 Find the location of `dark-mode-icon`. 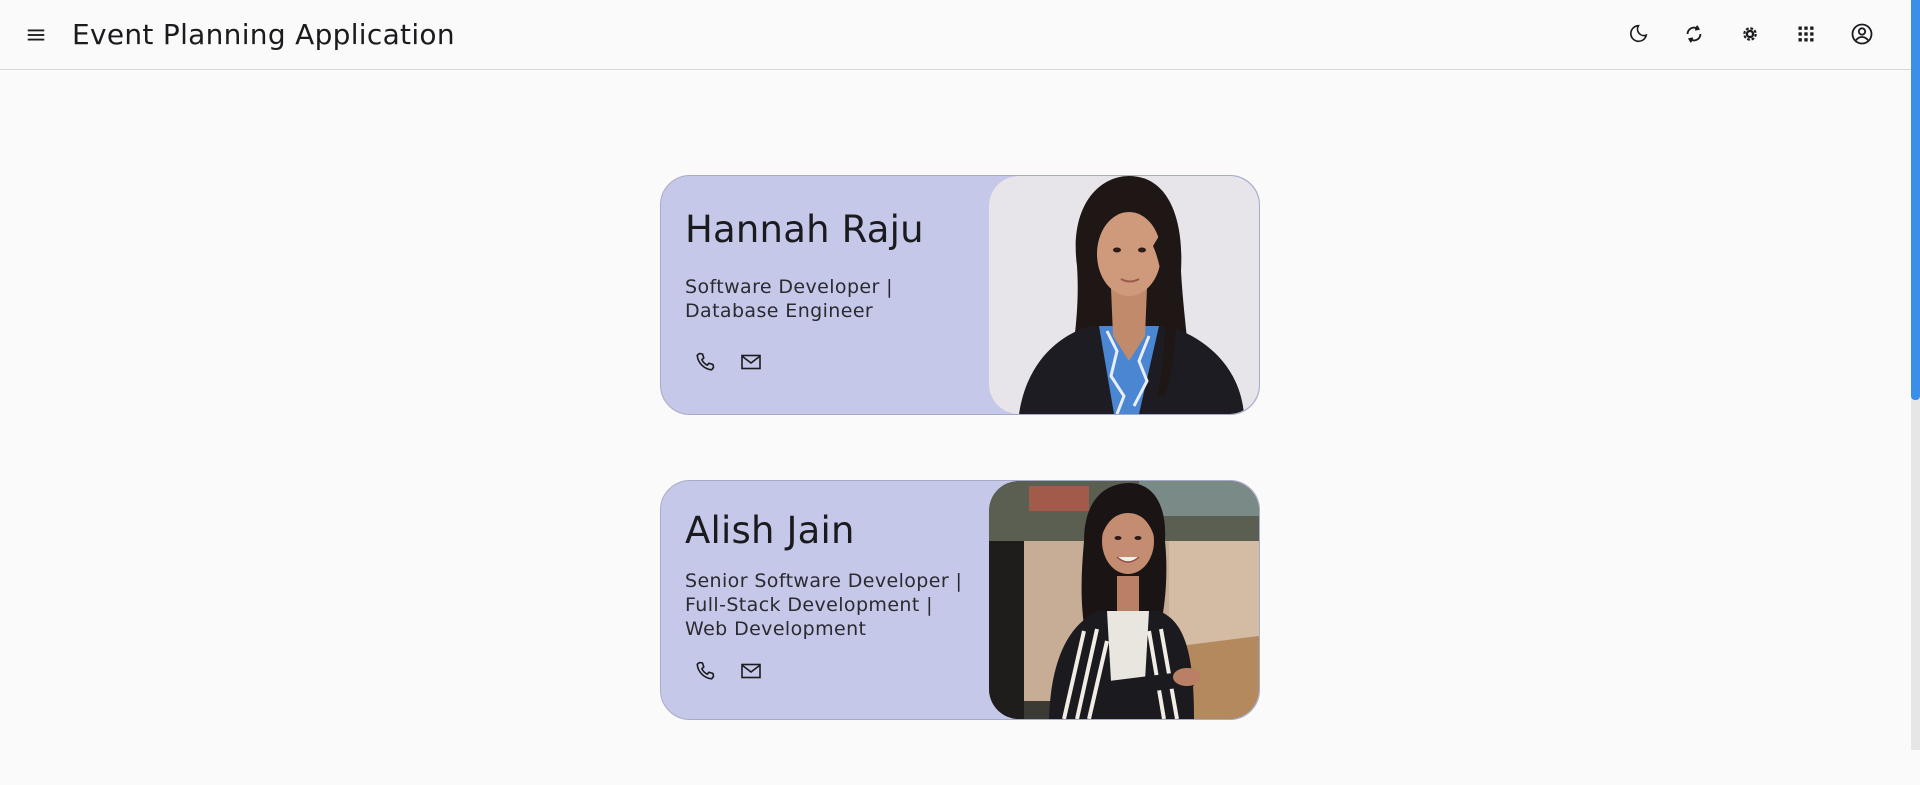

dark-mode-icon is located at coordinates (1639, 33).